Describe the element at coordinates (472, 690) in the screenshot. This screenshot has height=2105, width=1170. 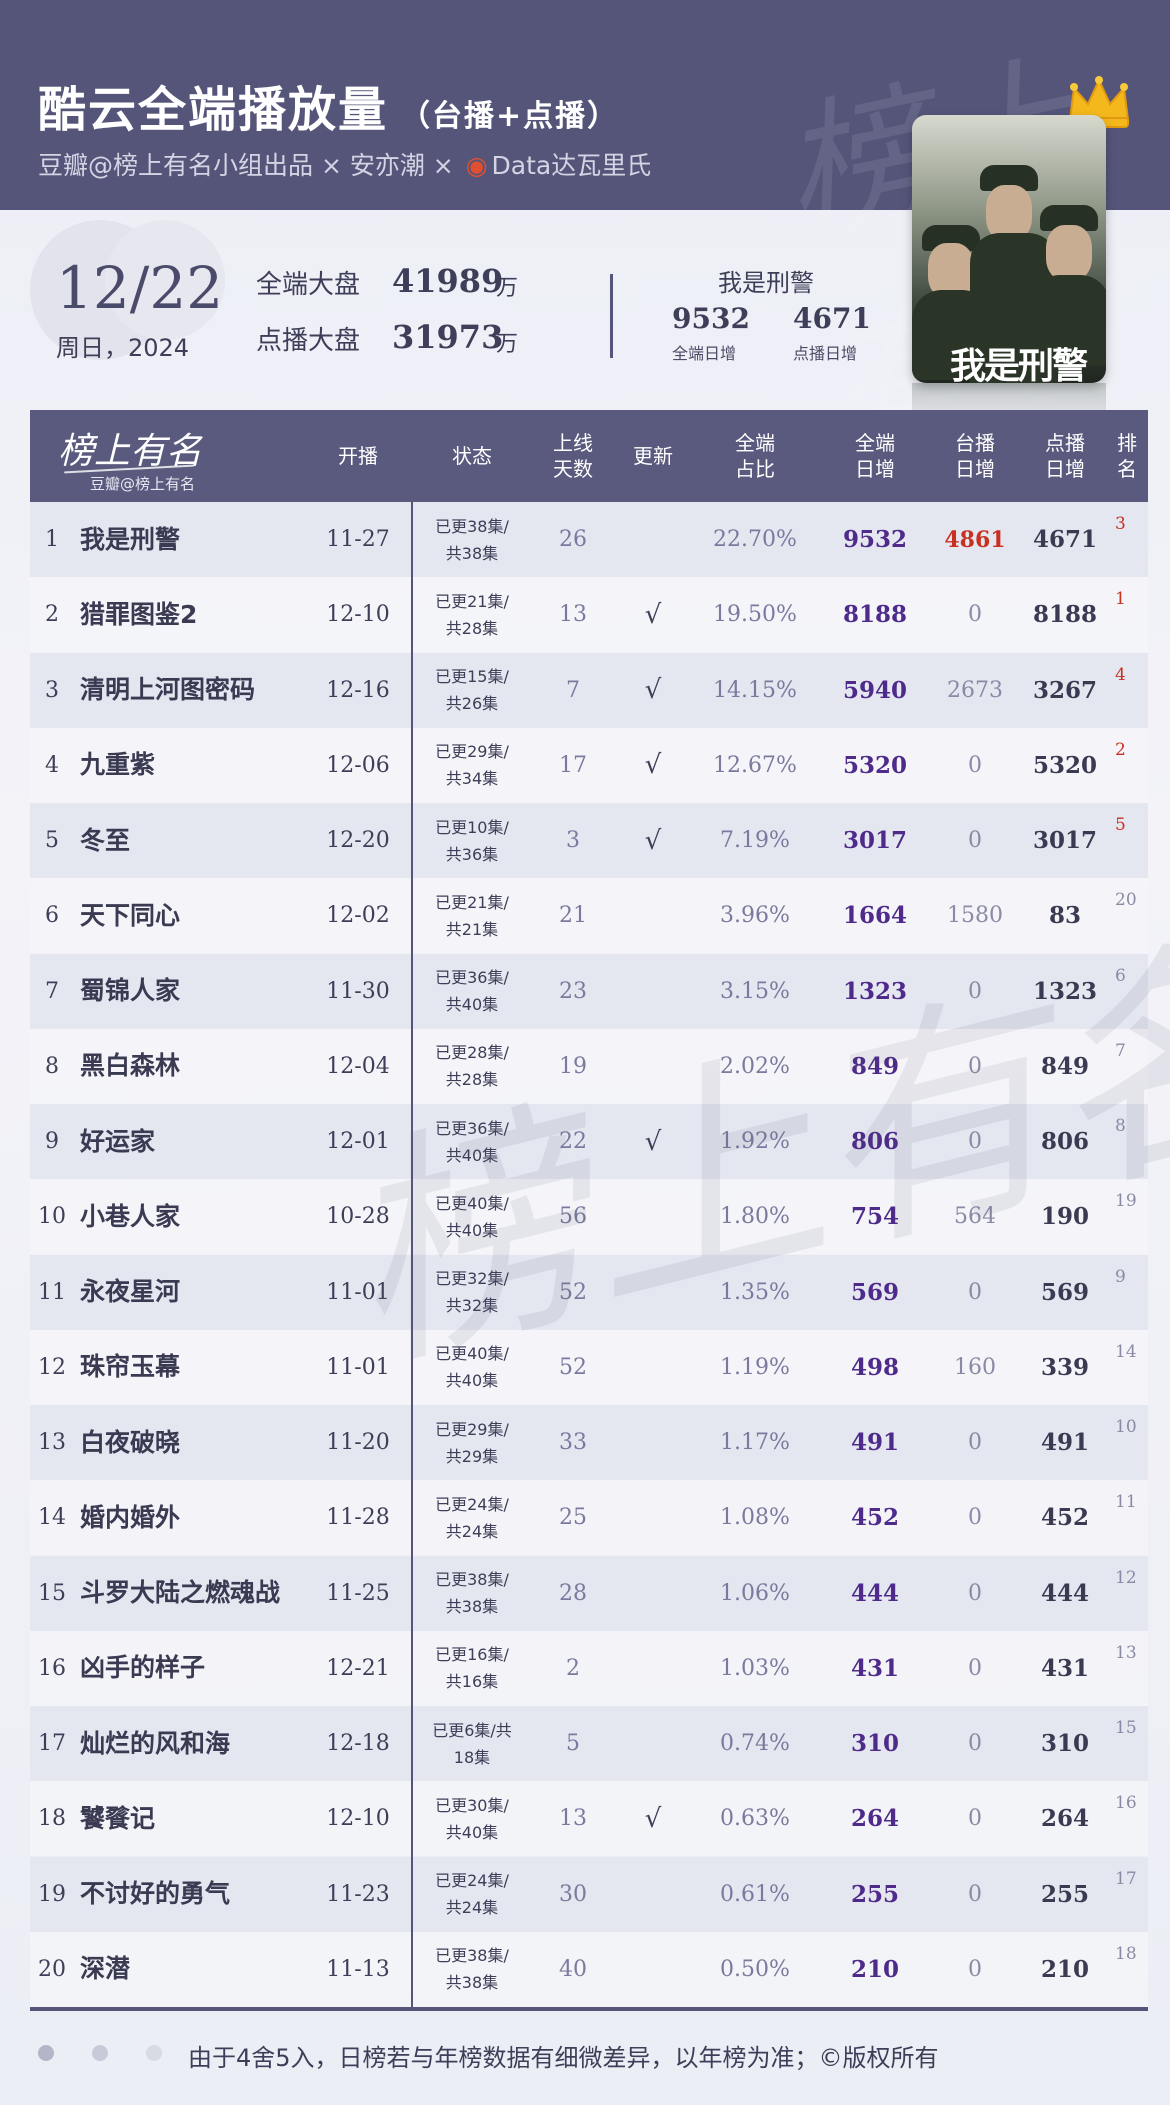
I see `row-status: 已更15集/共26集` at that location.